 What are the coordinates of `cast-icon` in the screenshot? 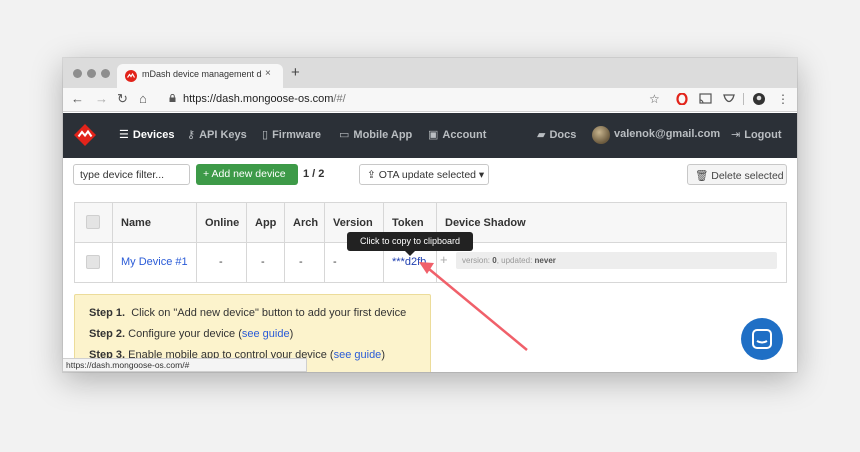 It's located at (705, 99).